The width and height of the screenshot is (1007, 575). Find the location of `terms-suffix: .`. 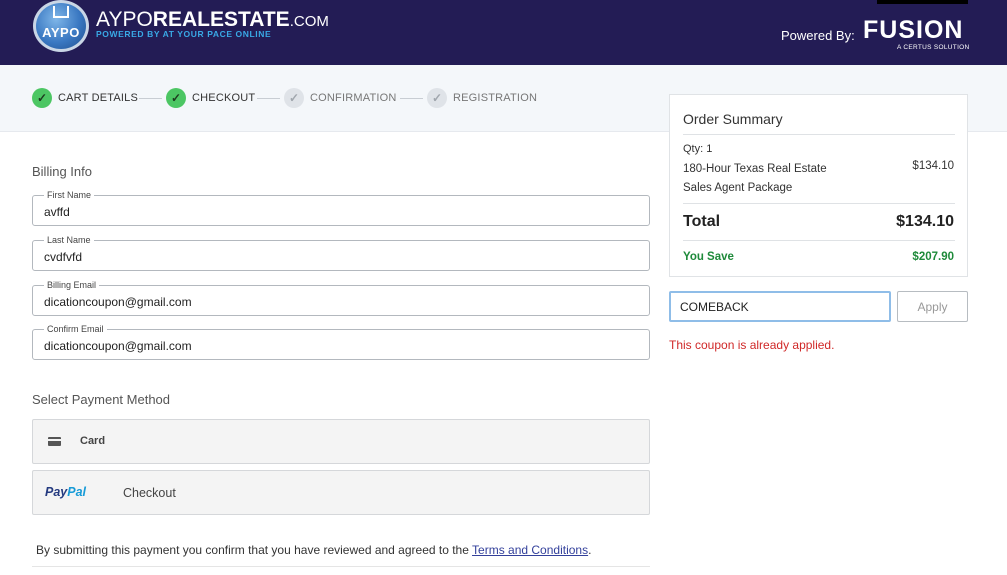

terms-suffix: . is located at coordinates (590, 550).